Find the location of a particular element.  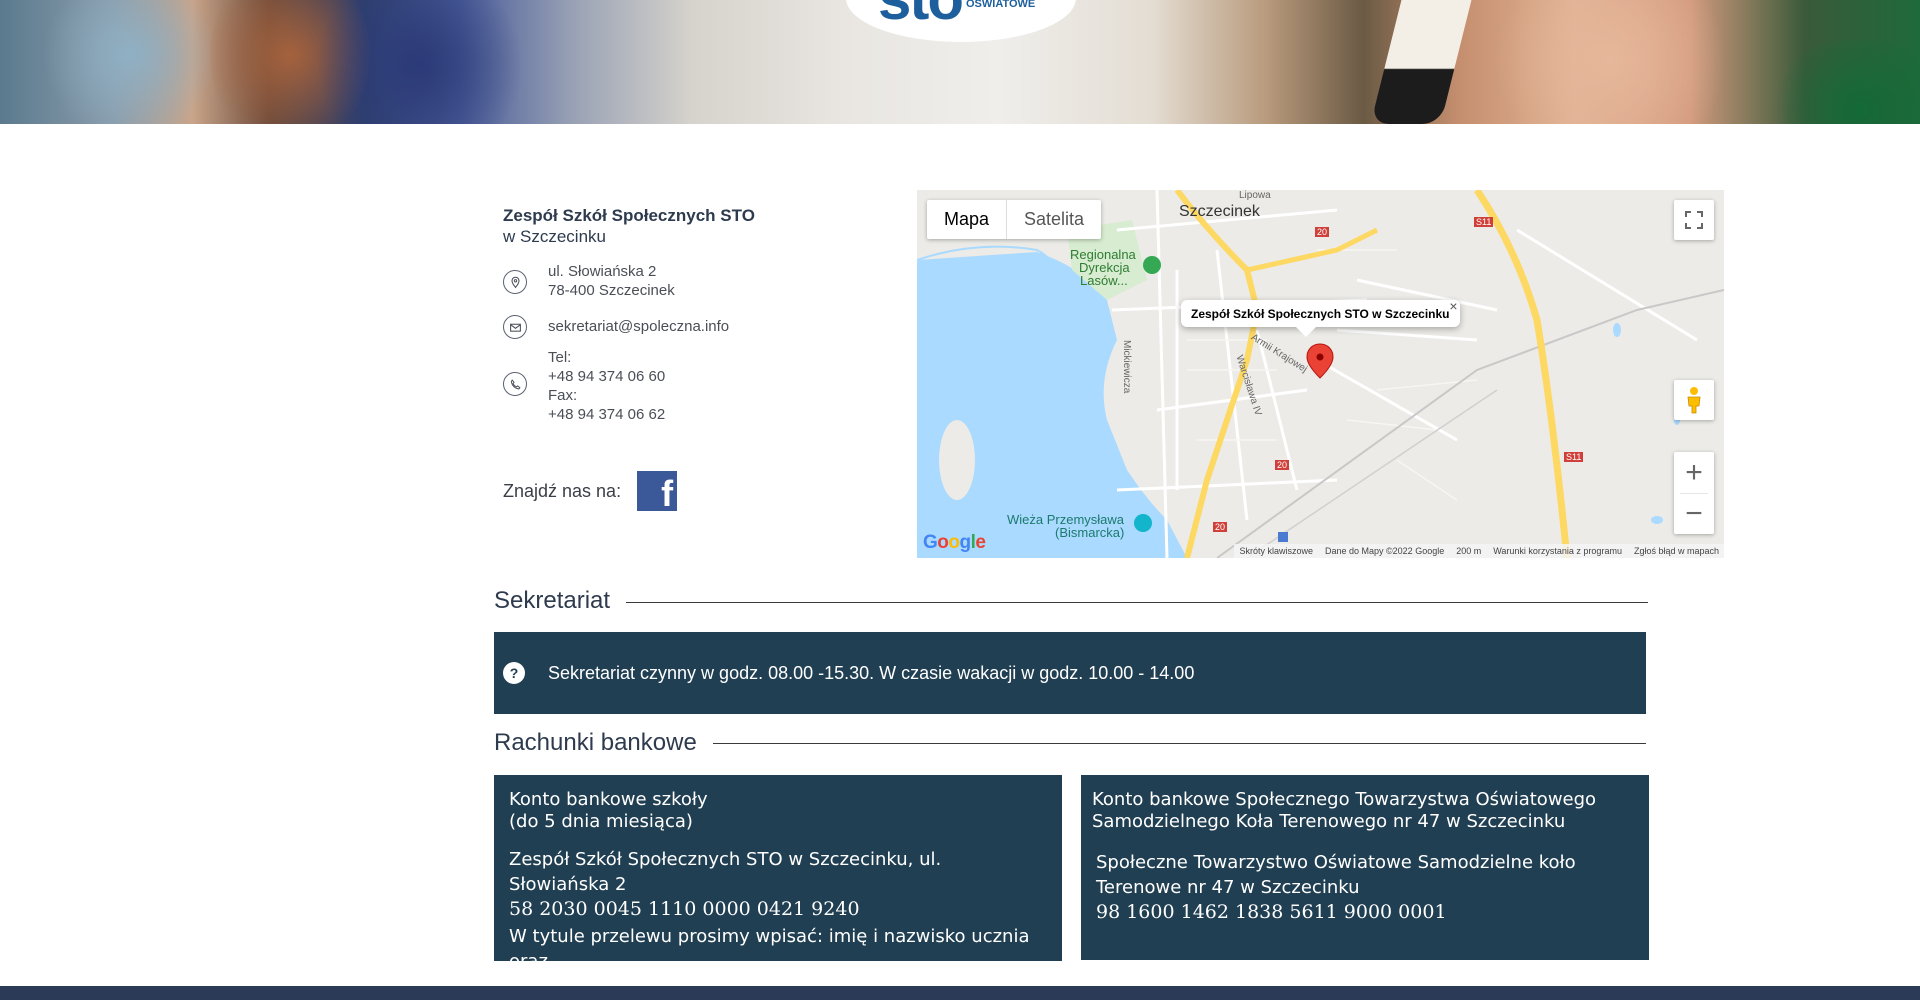

bank-accounts-heading: Rachunki bankowe is located at coordinates (603, 743).